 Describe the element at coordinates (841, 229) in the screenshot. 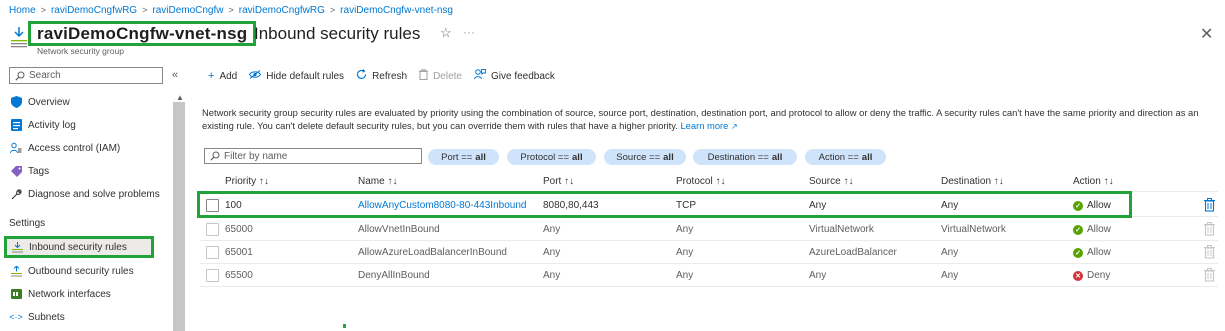

I see `source-cell: VirtualNetwork` at that location.